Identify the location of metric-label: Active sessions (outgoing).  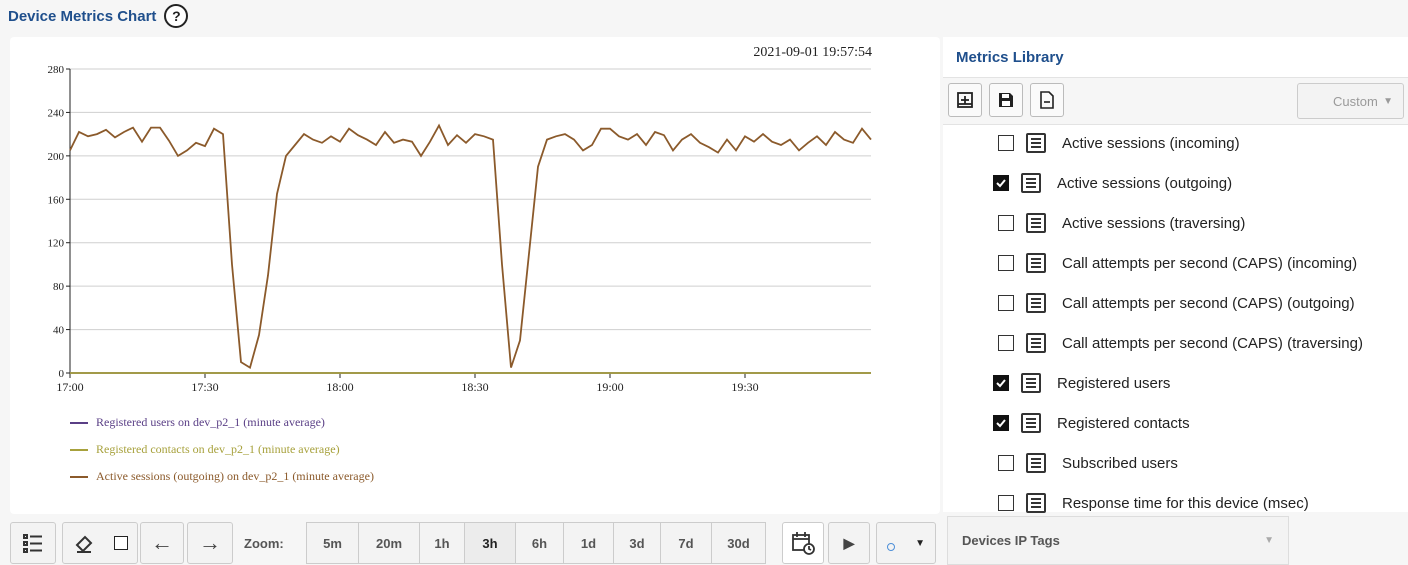
(1145, 183).